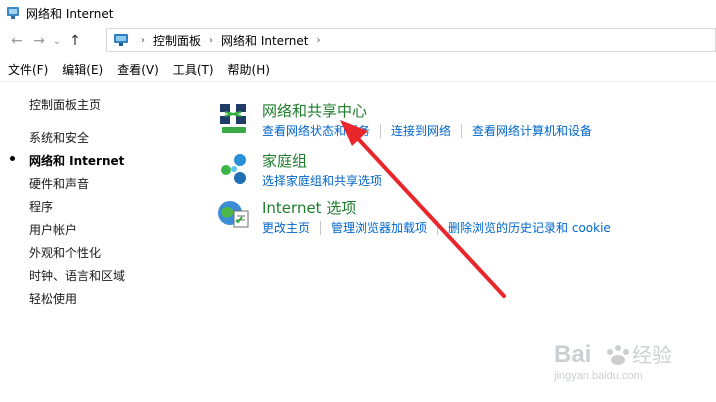 Image resolution: width=716 pixels, height=402 pixels. What do you see at coordinates (264, 40) in the screenshot?
I see `breadcrumb-network-internet: 网络和 Internet` at bounding box center [264, 40].